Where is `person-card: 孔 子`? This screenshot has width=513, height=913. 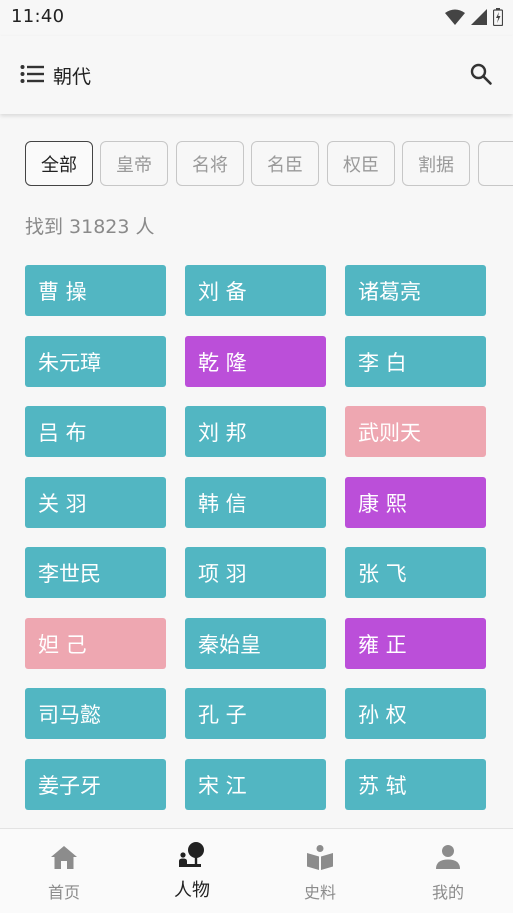 person-card: 孔 子 is located at coordinates (255, 713).